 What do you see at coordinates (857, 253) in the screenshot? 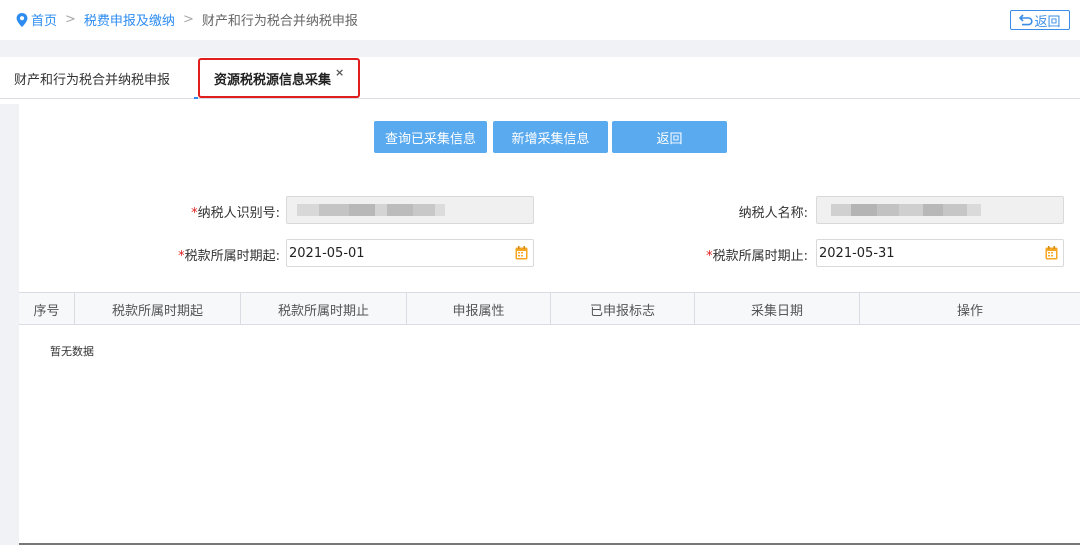
I see `period-end-value: 2021-05-31` at bounding box center [857, 253].